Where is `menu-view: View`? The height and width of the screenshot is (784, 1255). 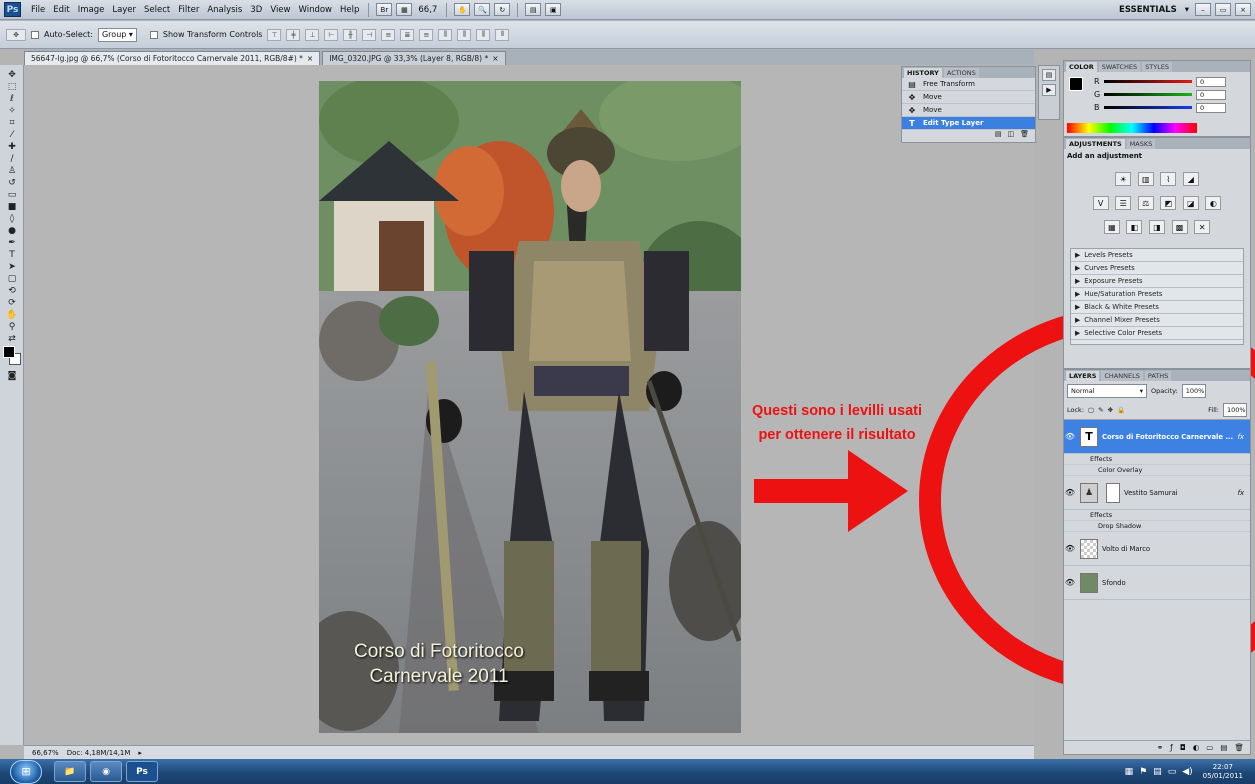 menu-view: View is located at coordinates (280, 10).